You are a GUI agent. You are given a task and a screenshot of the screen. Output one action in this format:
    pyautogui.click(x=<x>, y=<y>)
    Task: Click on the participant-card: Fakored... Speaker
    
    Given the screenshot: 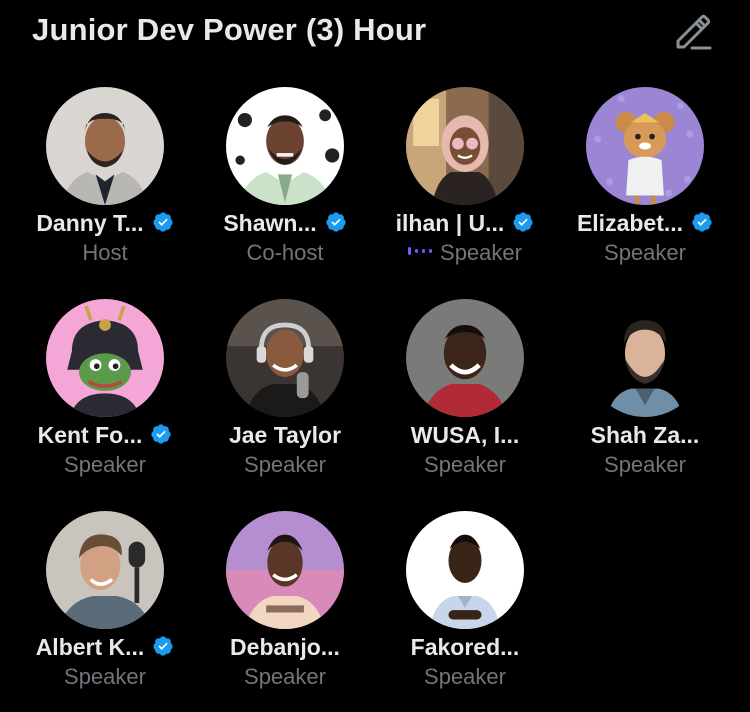 What is the action you would take?
    pyautogui.click(x=465, y=609)
    